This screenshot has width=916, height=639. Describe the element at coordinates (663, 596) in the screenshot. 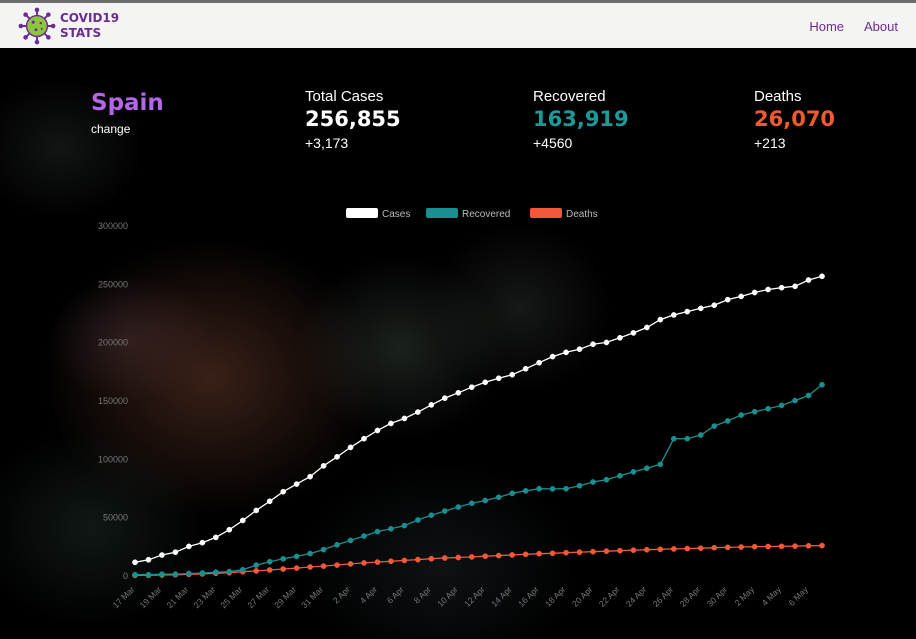

I see `x-tick-label: 26 Apr` at that location.